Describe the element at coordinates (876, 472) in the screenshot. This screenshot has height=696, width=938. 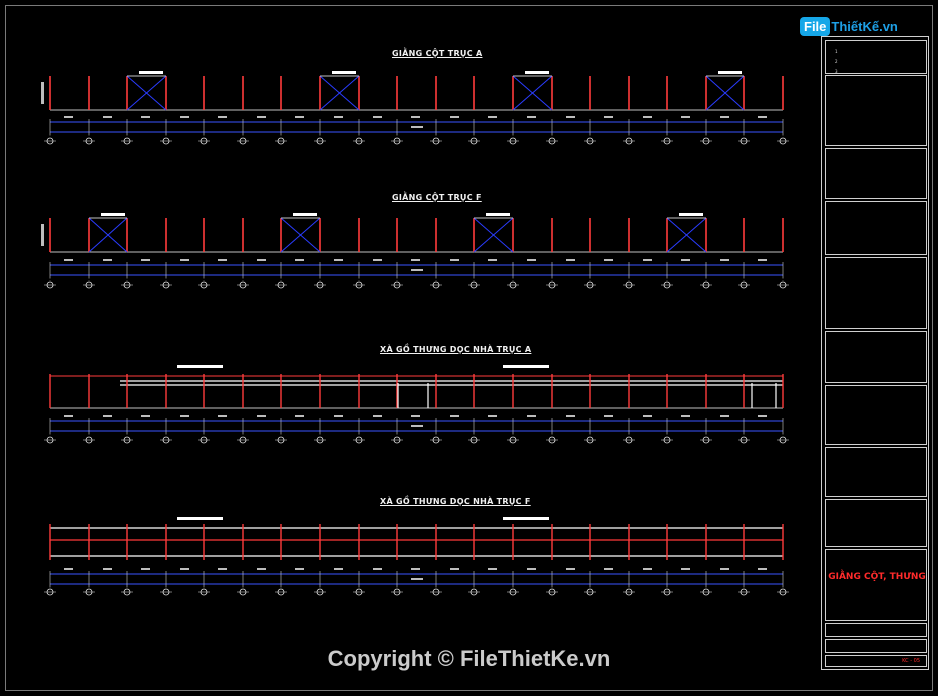
I see `tb-cell-checker` at that location.